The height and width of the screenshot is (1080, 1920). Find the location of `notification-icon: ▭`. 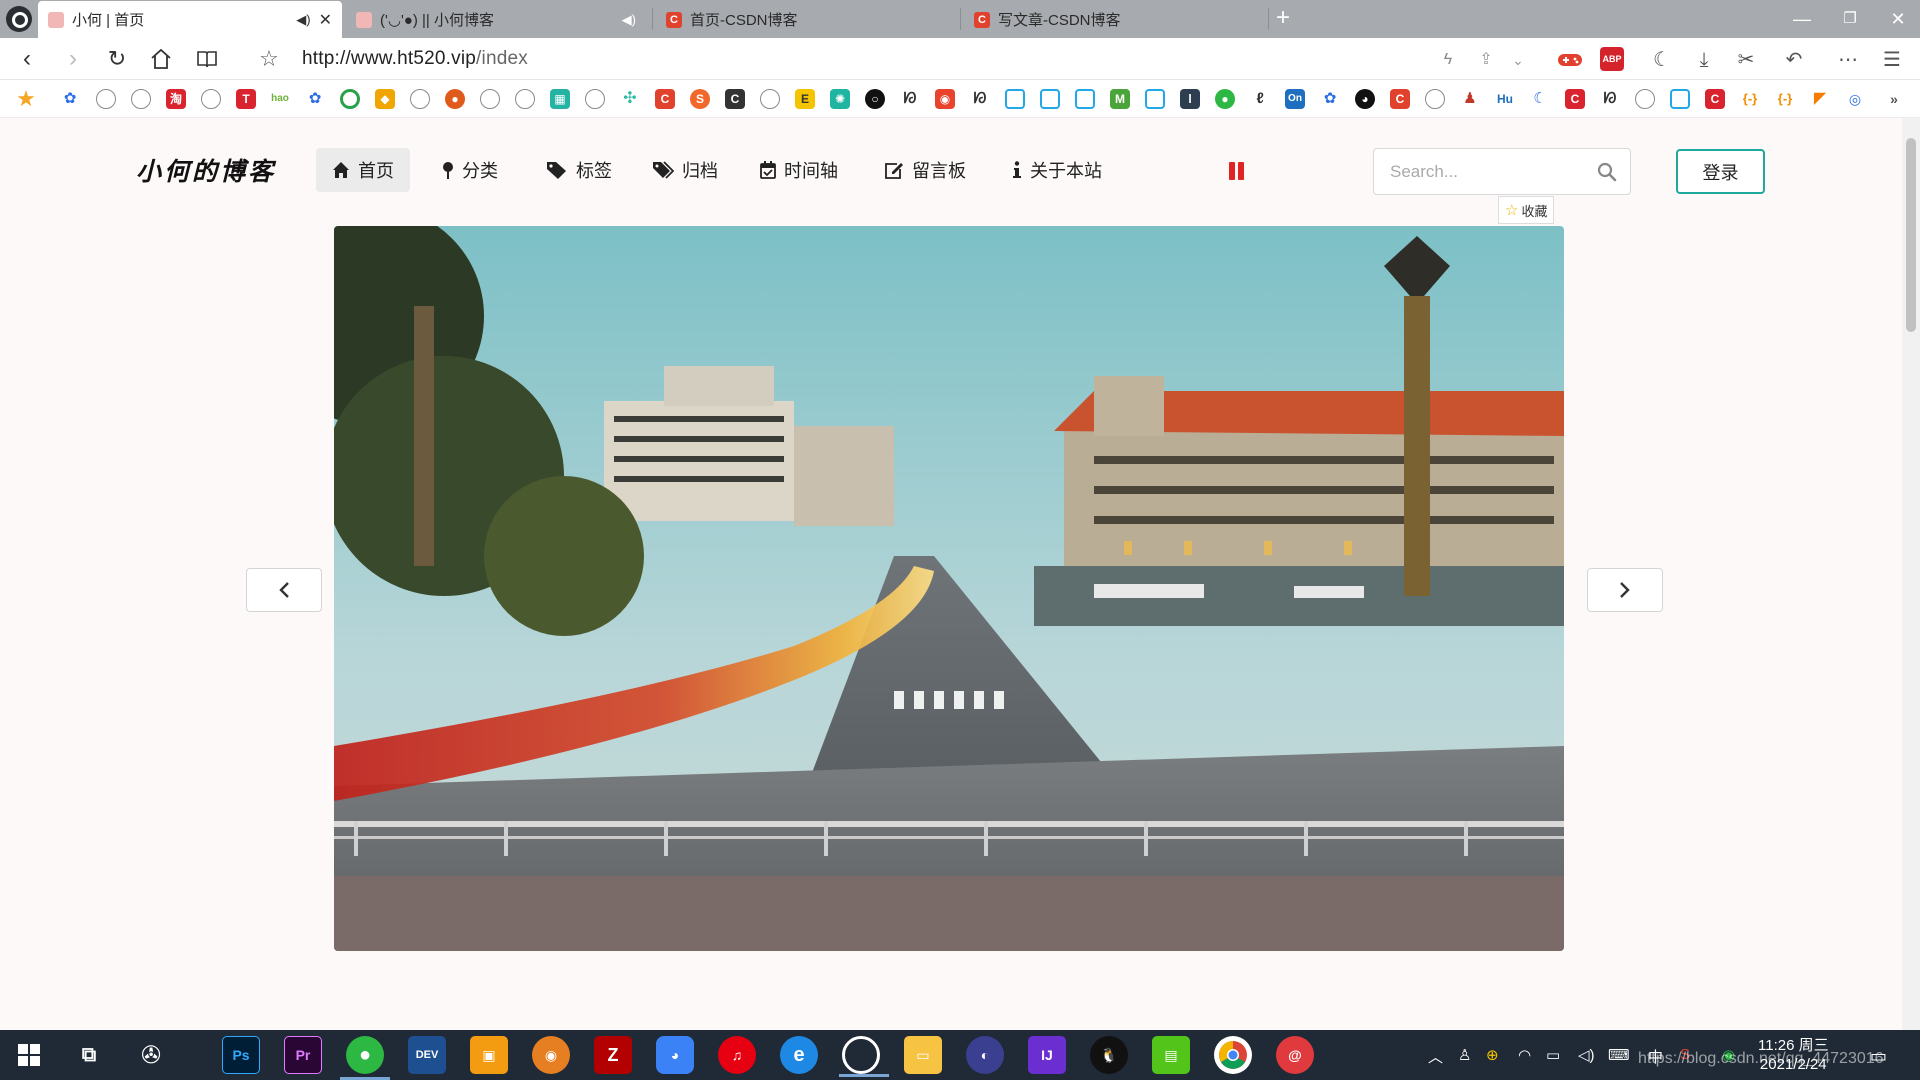

notification-icon: ▭ is located at coordinates (1878, 1056).